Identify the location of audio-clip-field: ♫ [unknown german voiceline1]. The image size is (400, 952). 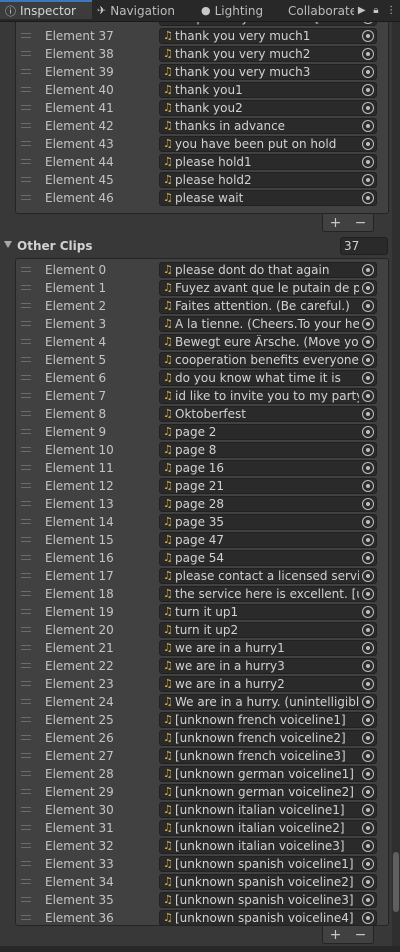
(268, 774).